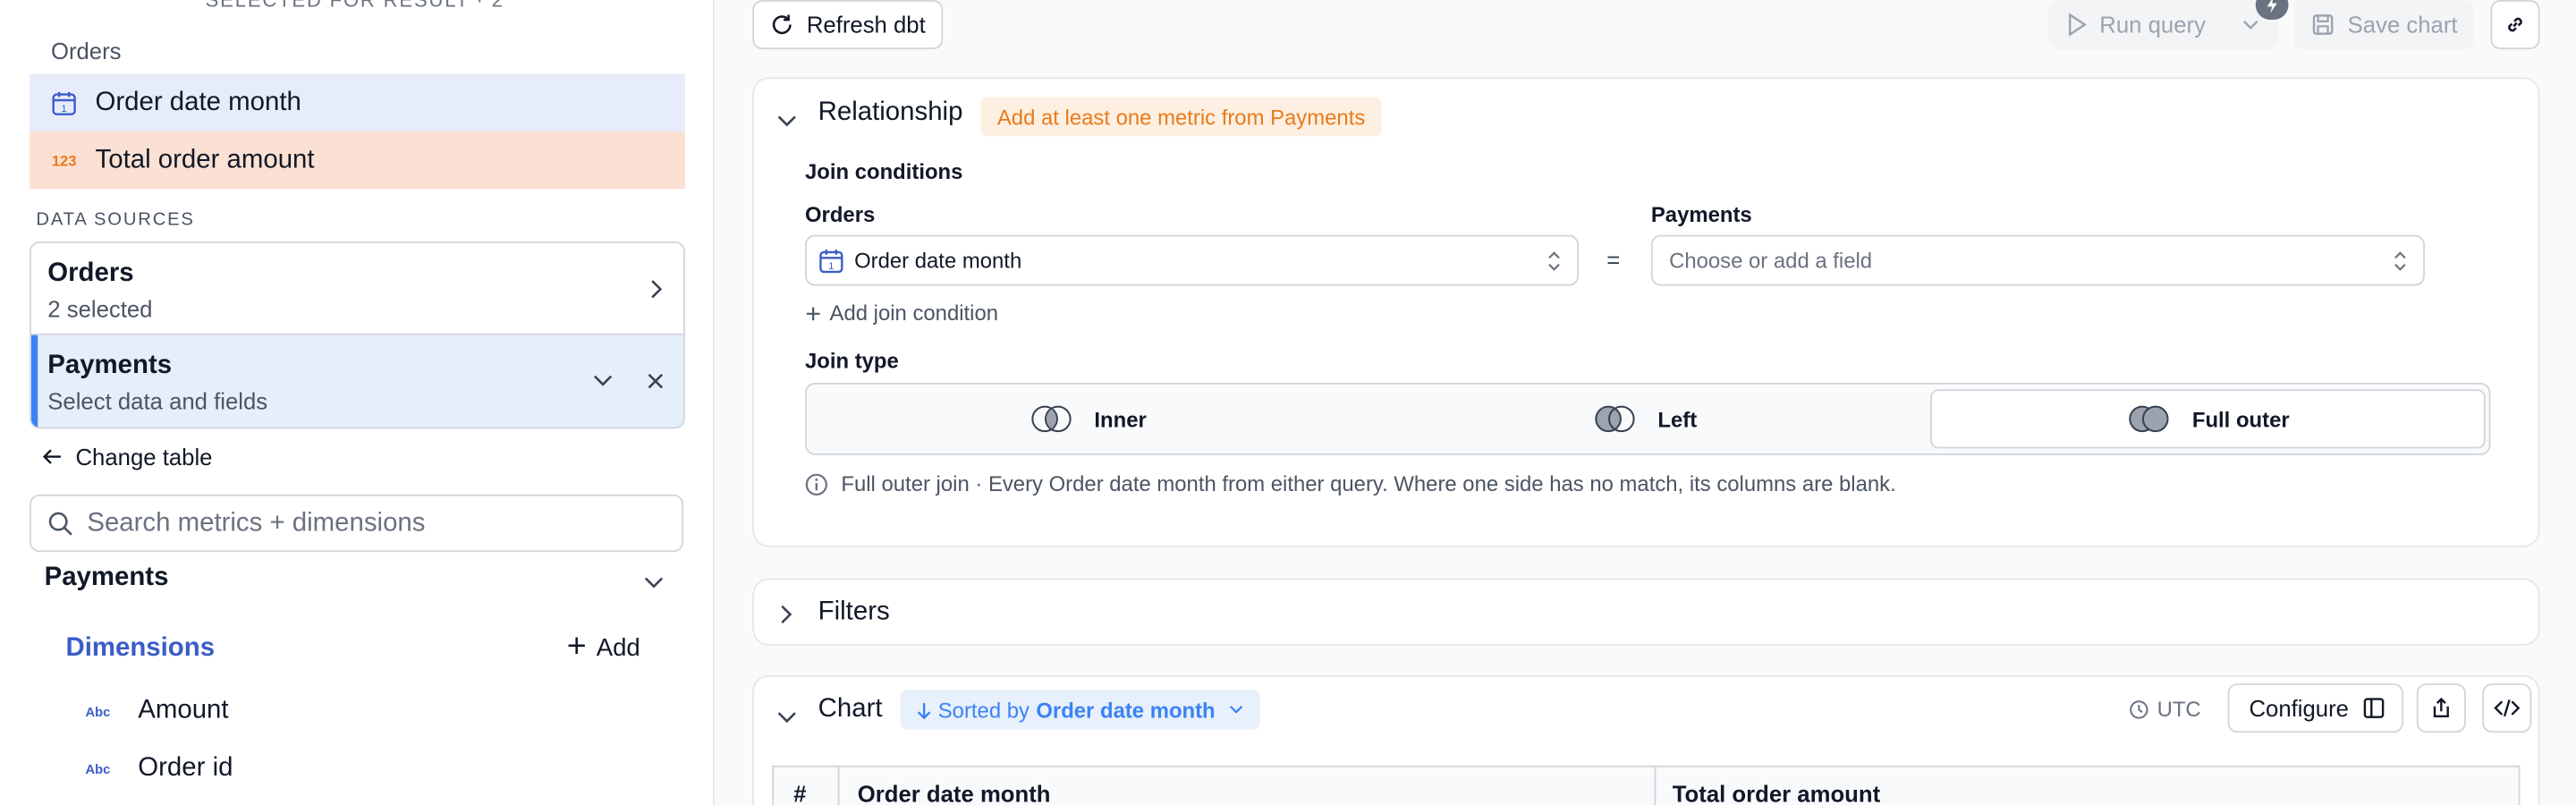  I want to click on column-header: #, so click(799, 792).